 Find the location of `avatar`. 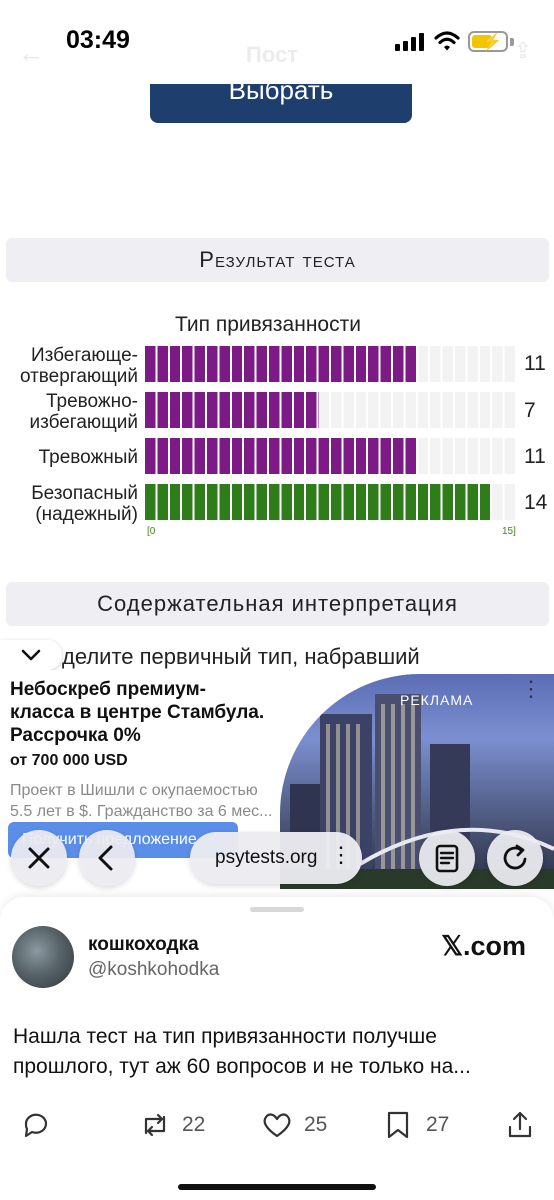

avatar is located at coordinates (43, 957).